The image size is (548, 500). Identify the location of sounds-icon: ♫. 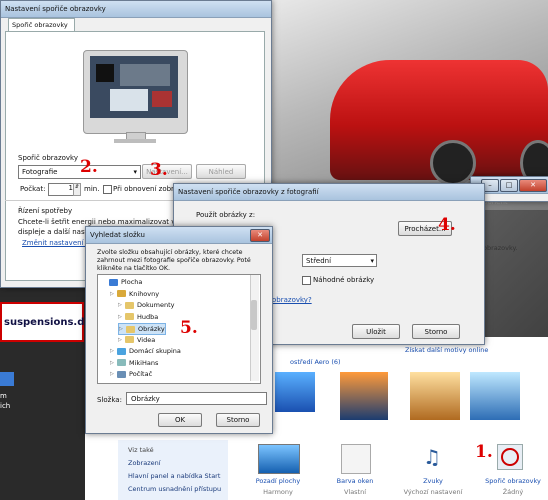
(432, 457).